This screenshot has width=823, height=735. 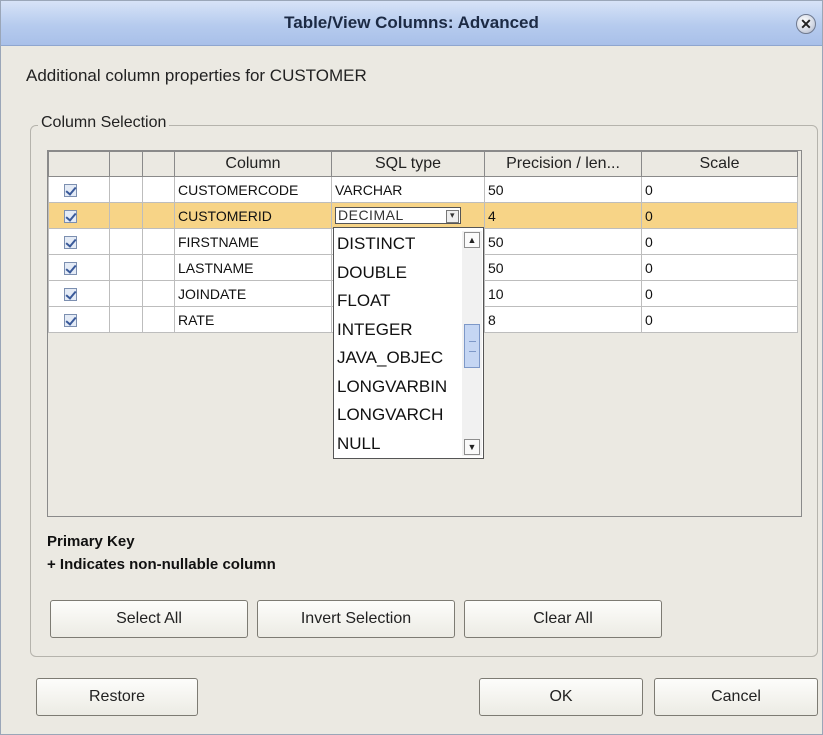 I want to click on column-name-cell: CUSTOMERCODE, so click(x=253, y=189).